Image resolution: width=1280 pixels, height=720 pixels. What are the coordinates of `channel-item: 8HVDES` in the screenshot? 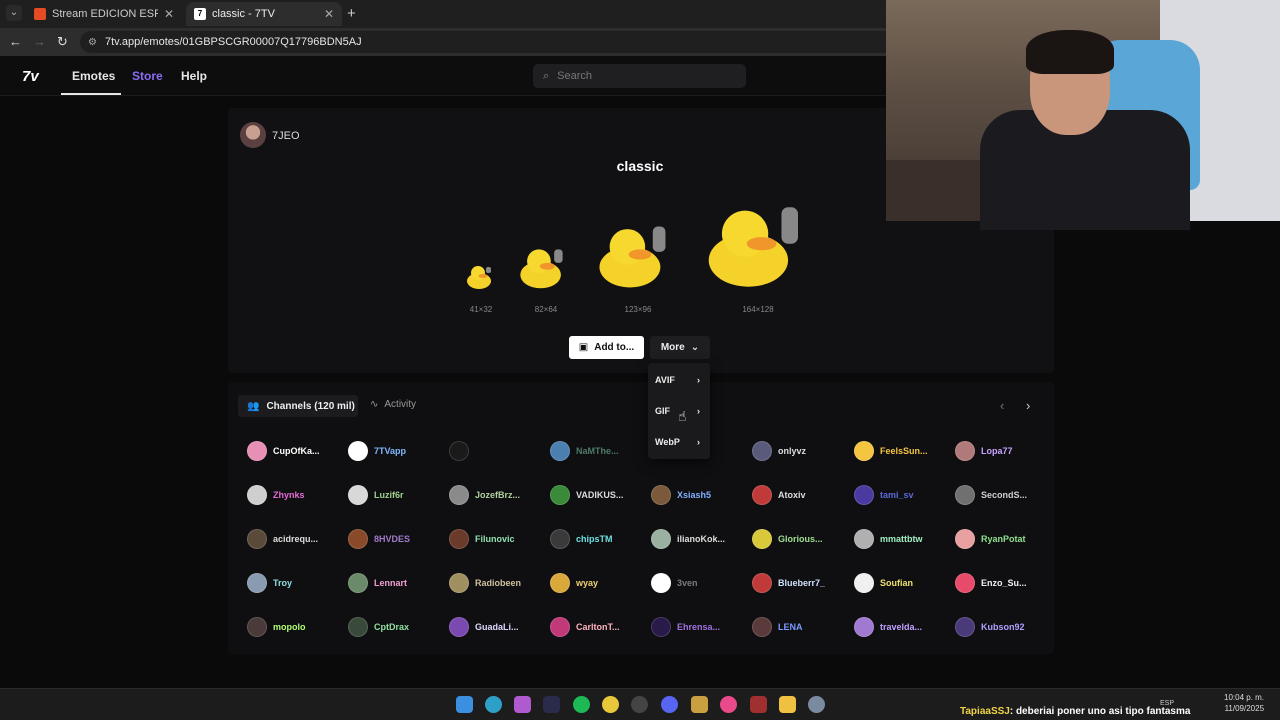 It's located at (396, 539).